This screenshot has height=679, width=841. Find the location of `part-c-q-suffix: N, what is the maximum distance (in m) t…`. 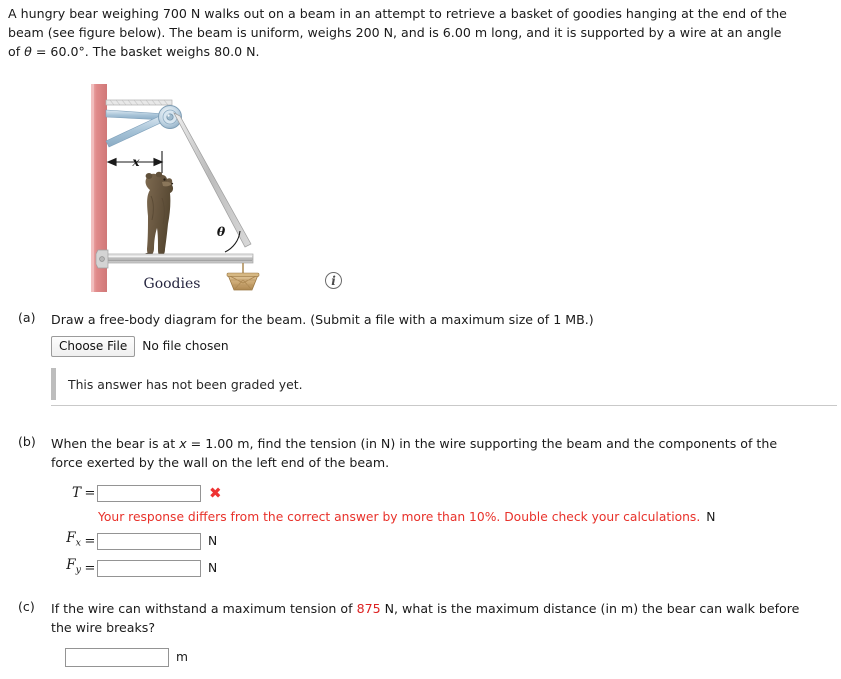

part-c-q-suffix: N, what is the maximum distance (in m) t… is located at coordinates (590, 608).